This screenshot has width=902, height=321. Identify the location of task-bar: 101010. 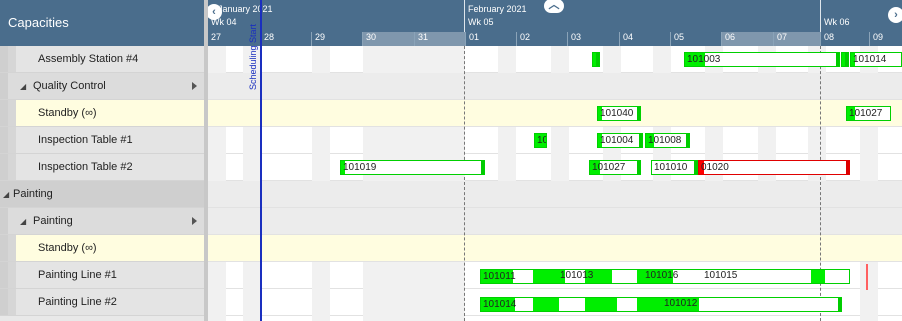
(674, 167).